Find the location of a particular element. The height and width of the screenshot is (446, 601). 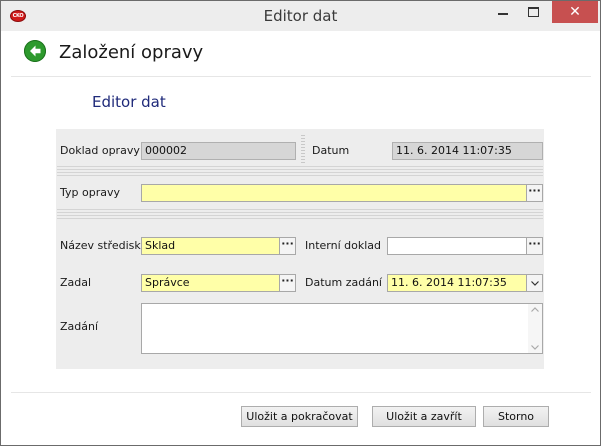

title-bar: CKO Editor dat ✕ is located at coordinates (300, 16).